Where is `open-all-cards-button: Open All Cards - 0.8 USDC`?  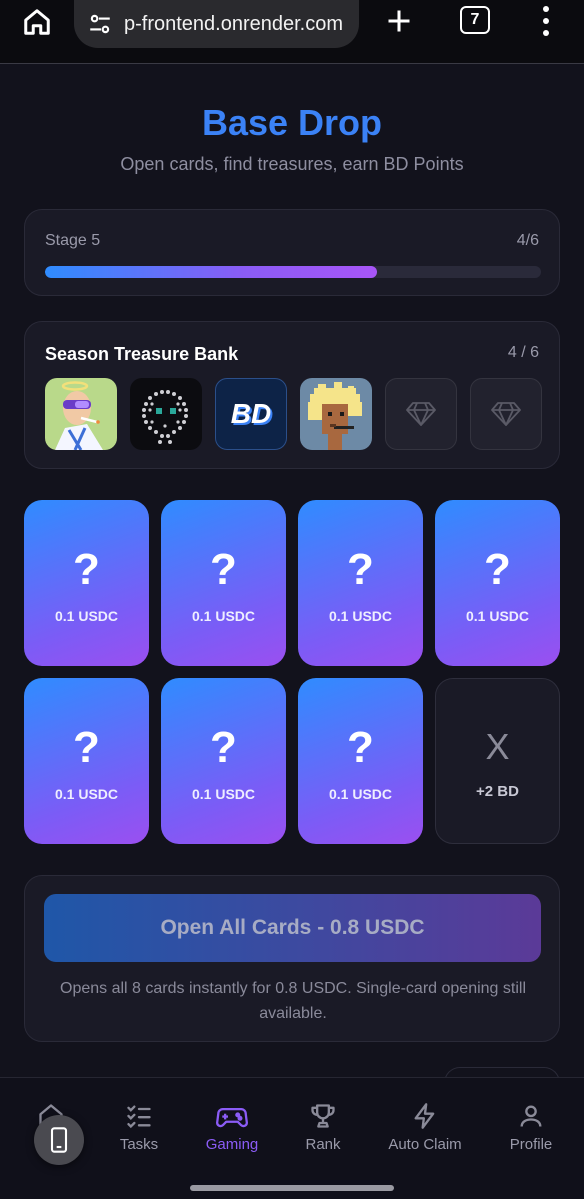
open-all-cards-button: Open All Cards - 0.8 USDC is located at coordinates (292, 928).